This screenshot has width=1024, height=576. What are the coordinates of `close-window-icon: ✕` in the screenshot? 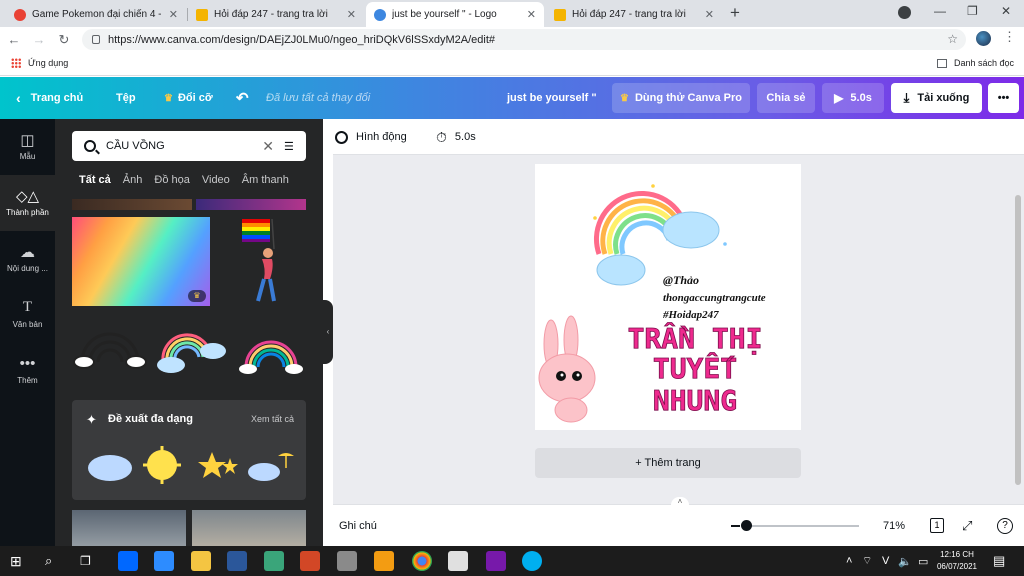 It's located at (1006, 11).